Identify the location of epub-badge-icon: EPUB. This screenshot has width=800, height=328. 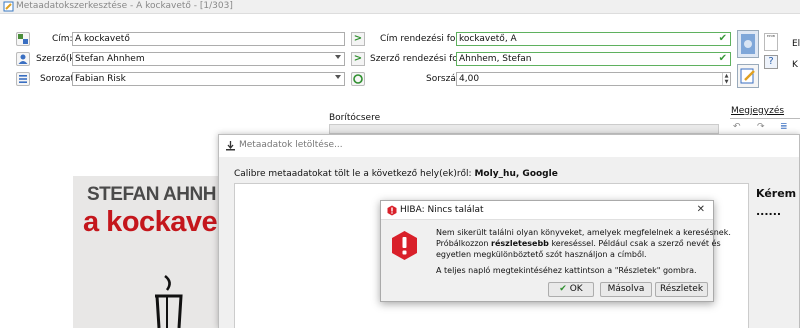
(771, 42).